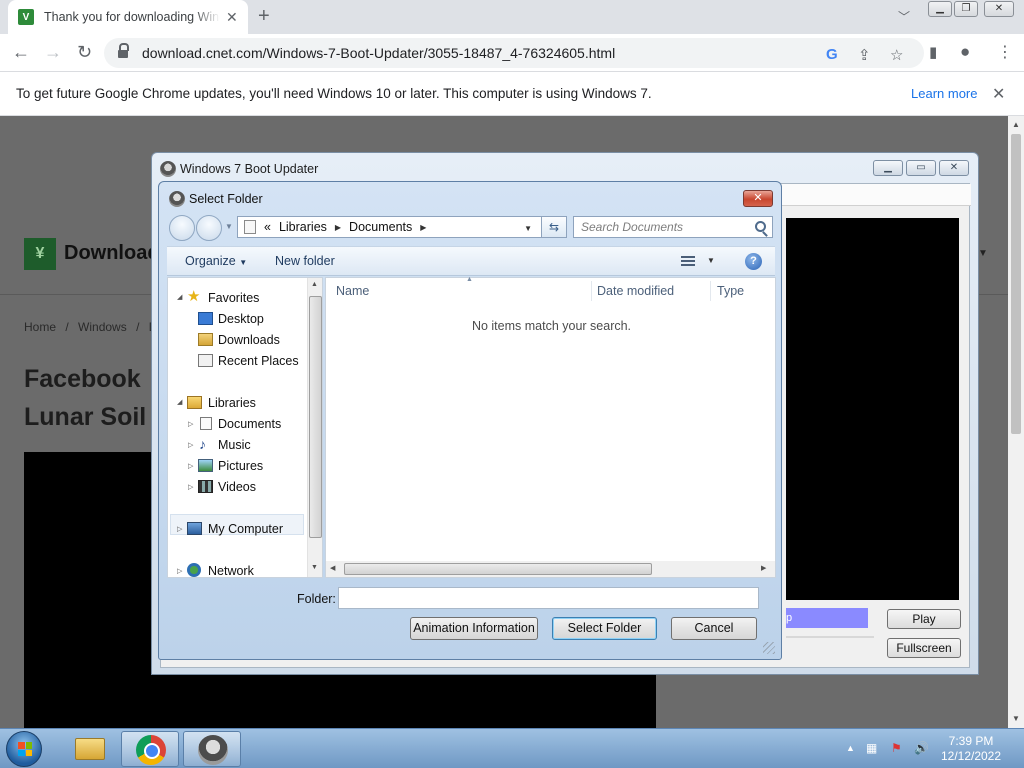 The width and height of the screenshot is (1024, 768). Describe the element at coordinates (714, 628) in the screenshot. I see `cancel-button: Cancel` at that location.